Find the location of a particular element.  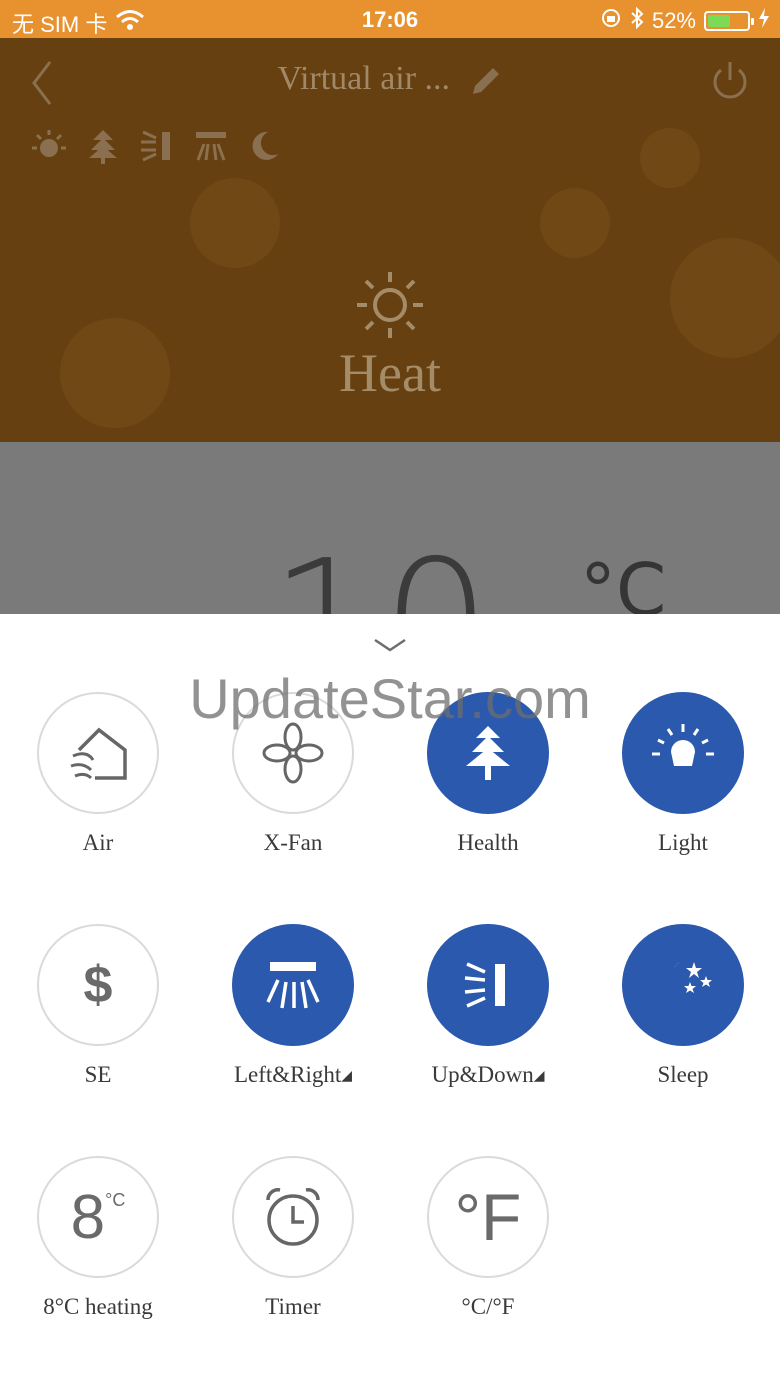

light-status-icon is located at coordinates (49, 146).